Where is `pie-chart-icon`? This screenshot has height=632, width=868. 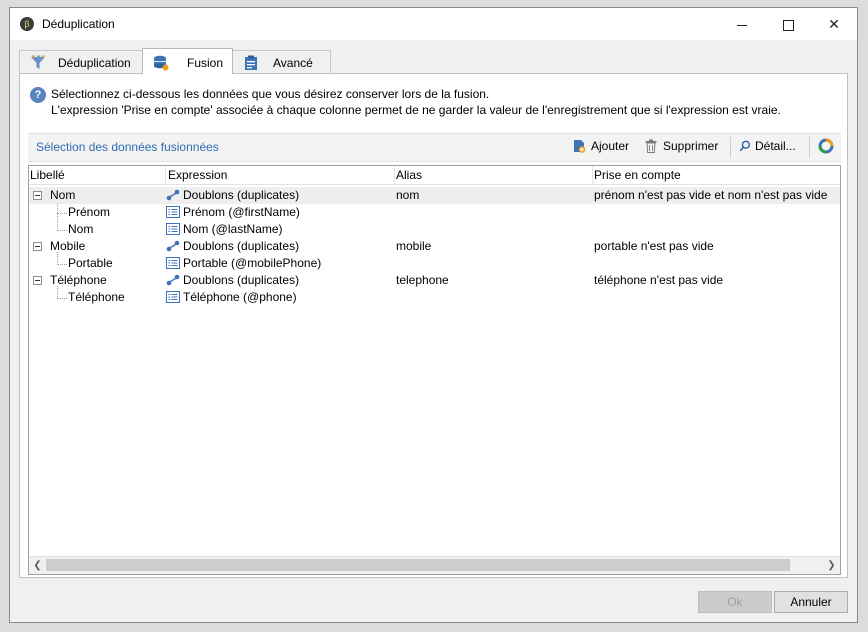
pie-chart-icon is located at coordinates (826, 146).